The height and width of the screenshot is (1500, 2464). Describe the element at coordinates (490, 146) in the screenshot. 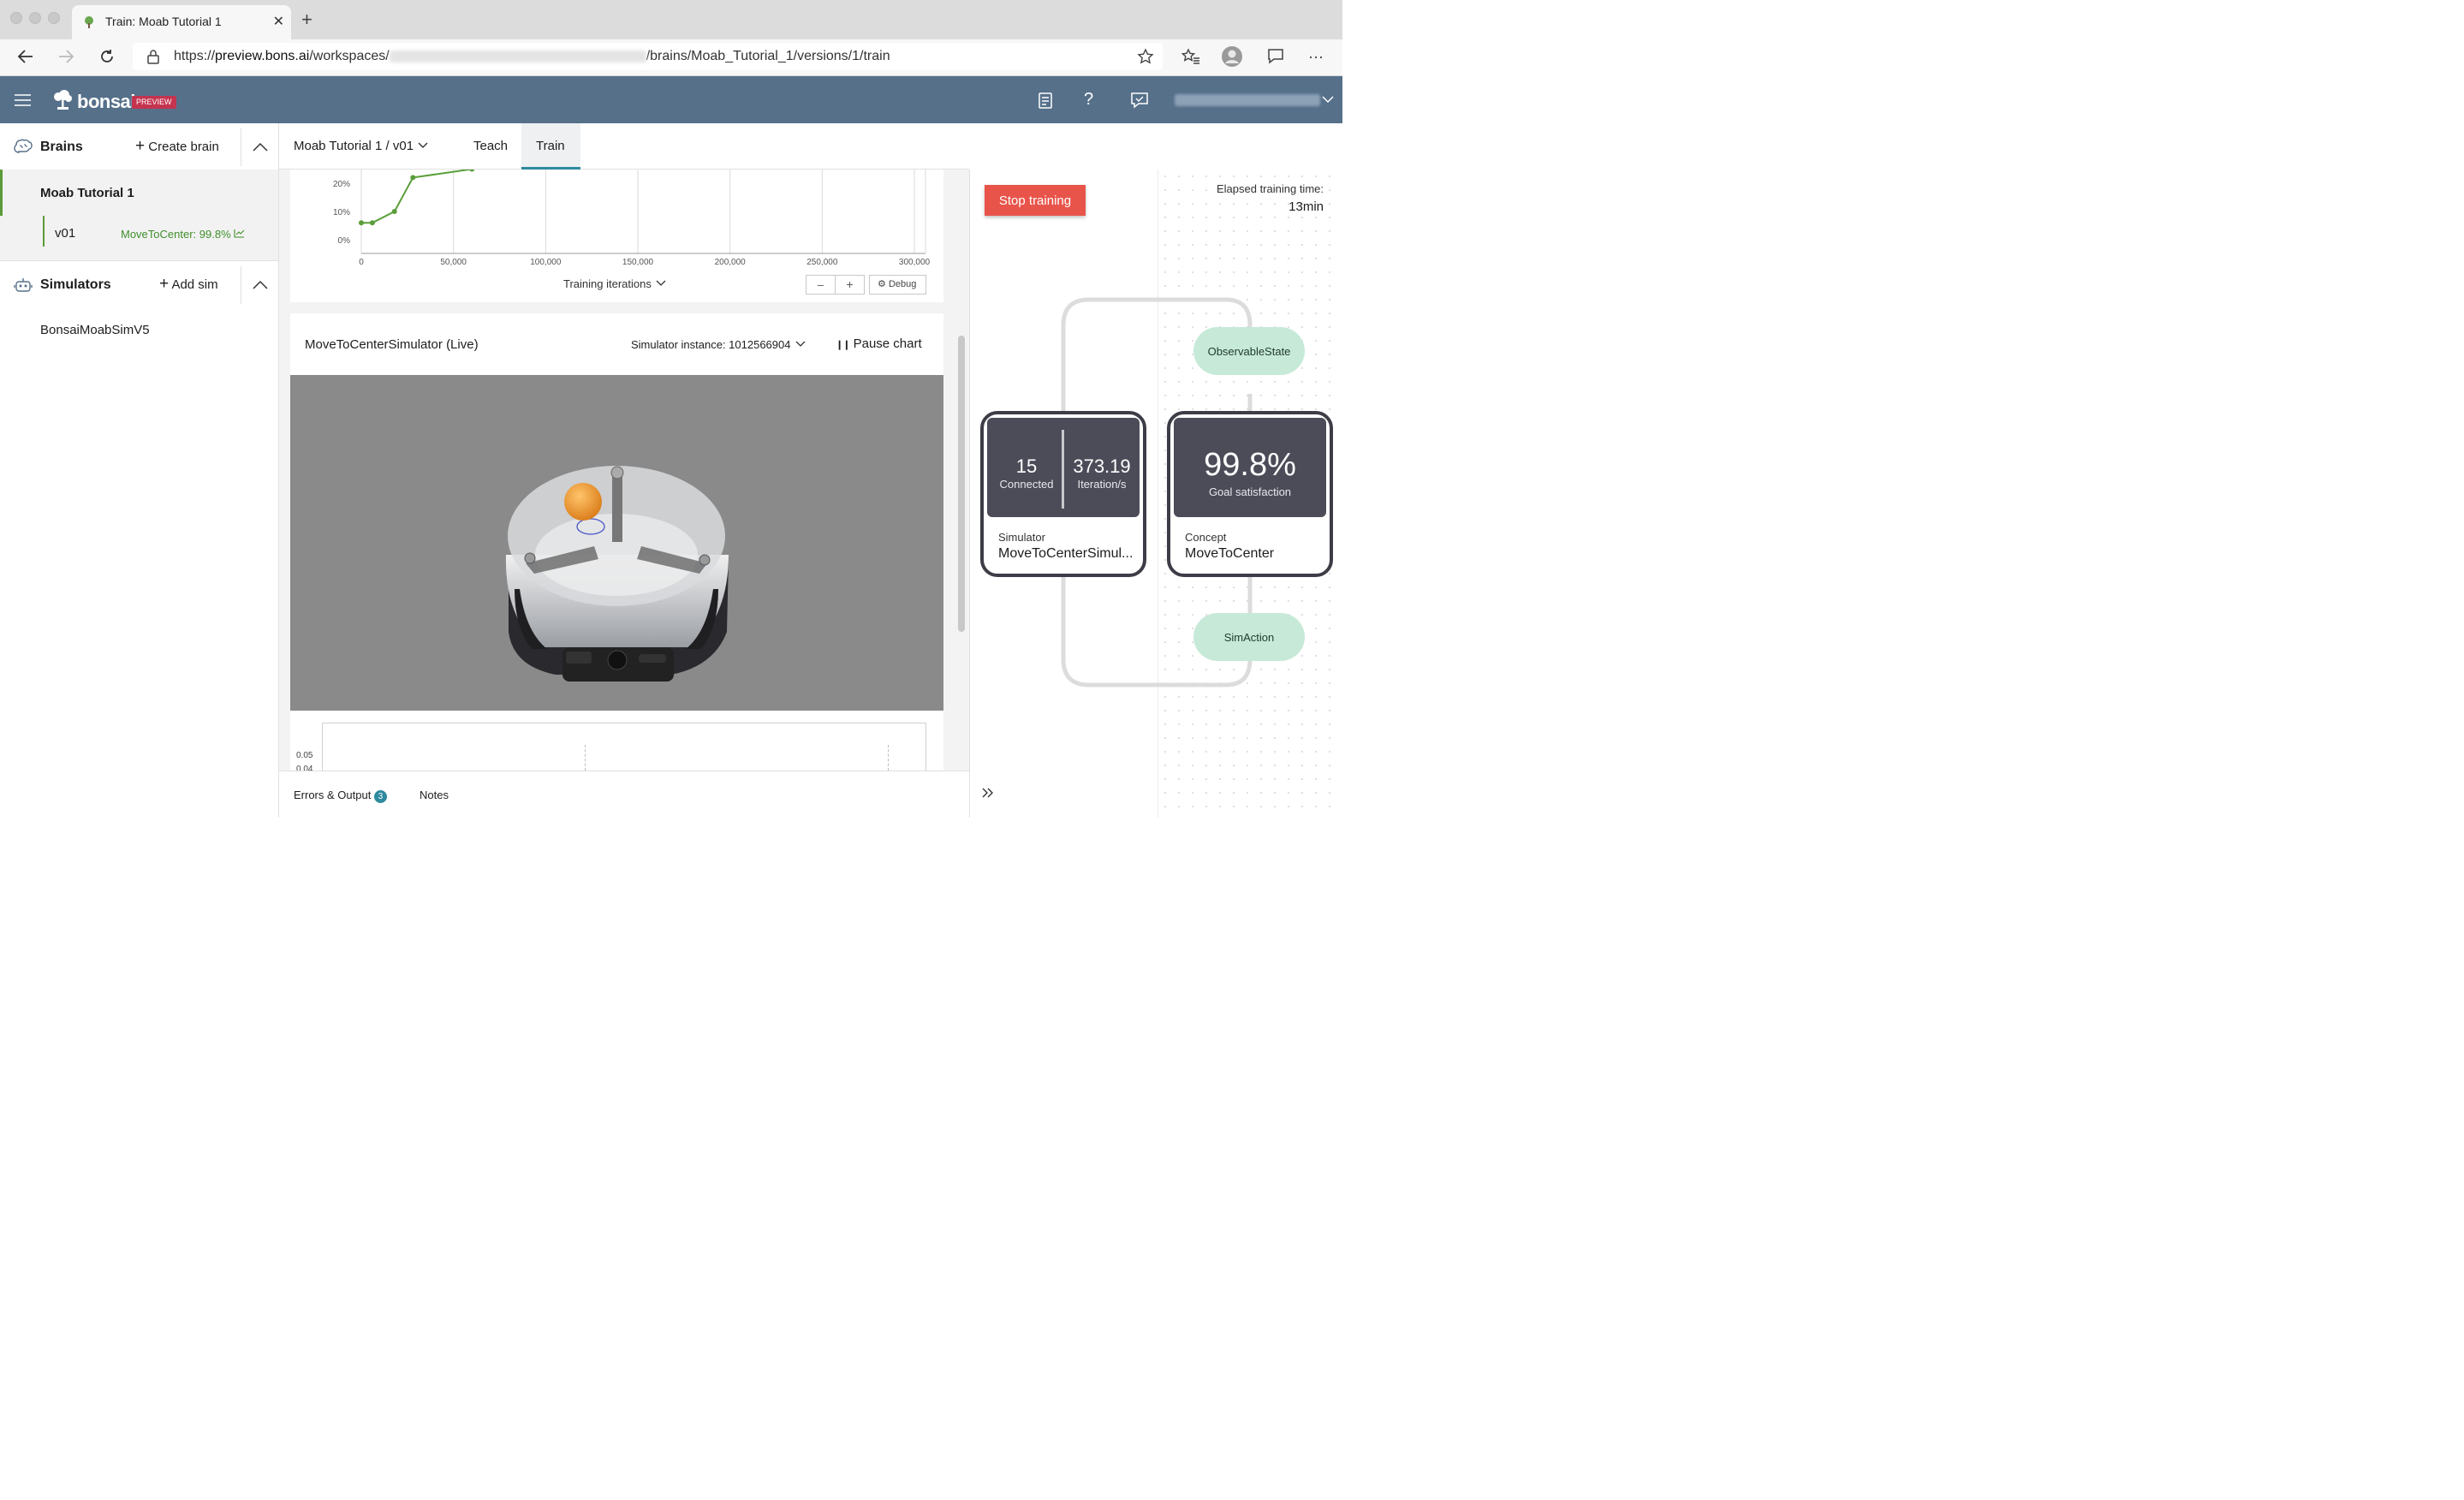

I see `tab-teach: Teach` at that location.